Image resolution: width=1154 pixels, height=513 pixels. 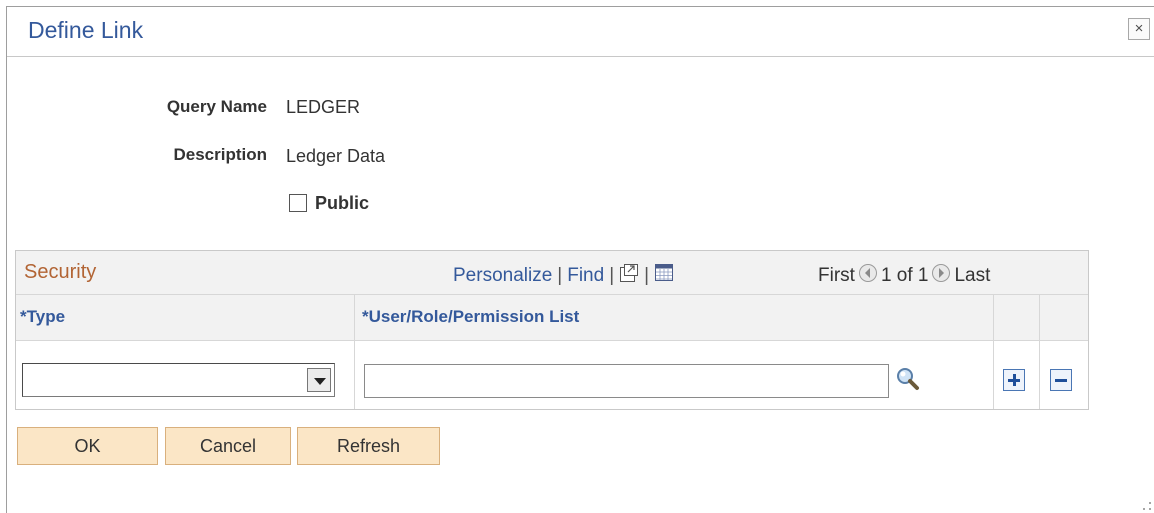 I want to click on pager-first: First, so click(x=836, y=275).